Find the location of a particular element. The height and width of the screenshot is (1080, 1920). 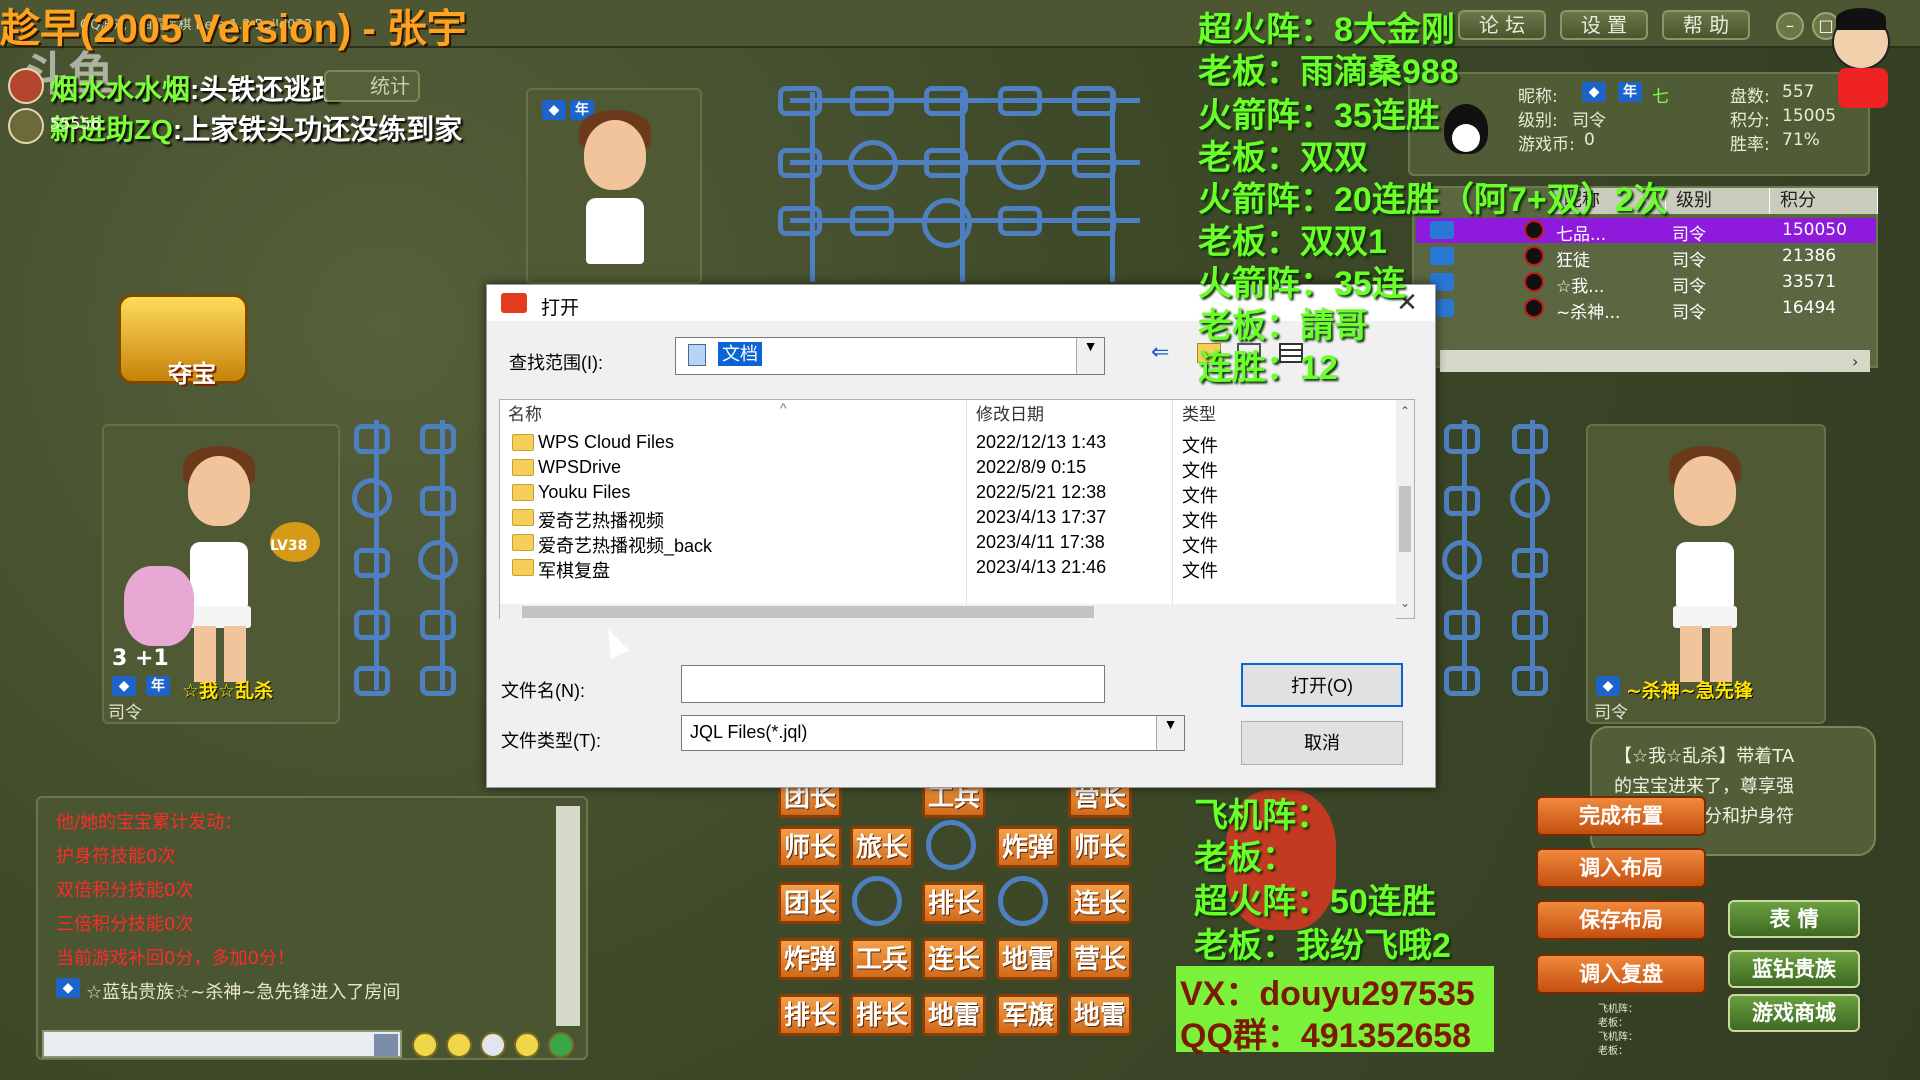

help-button: 帮 助 is located at coordinates (1706, 25).